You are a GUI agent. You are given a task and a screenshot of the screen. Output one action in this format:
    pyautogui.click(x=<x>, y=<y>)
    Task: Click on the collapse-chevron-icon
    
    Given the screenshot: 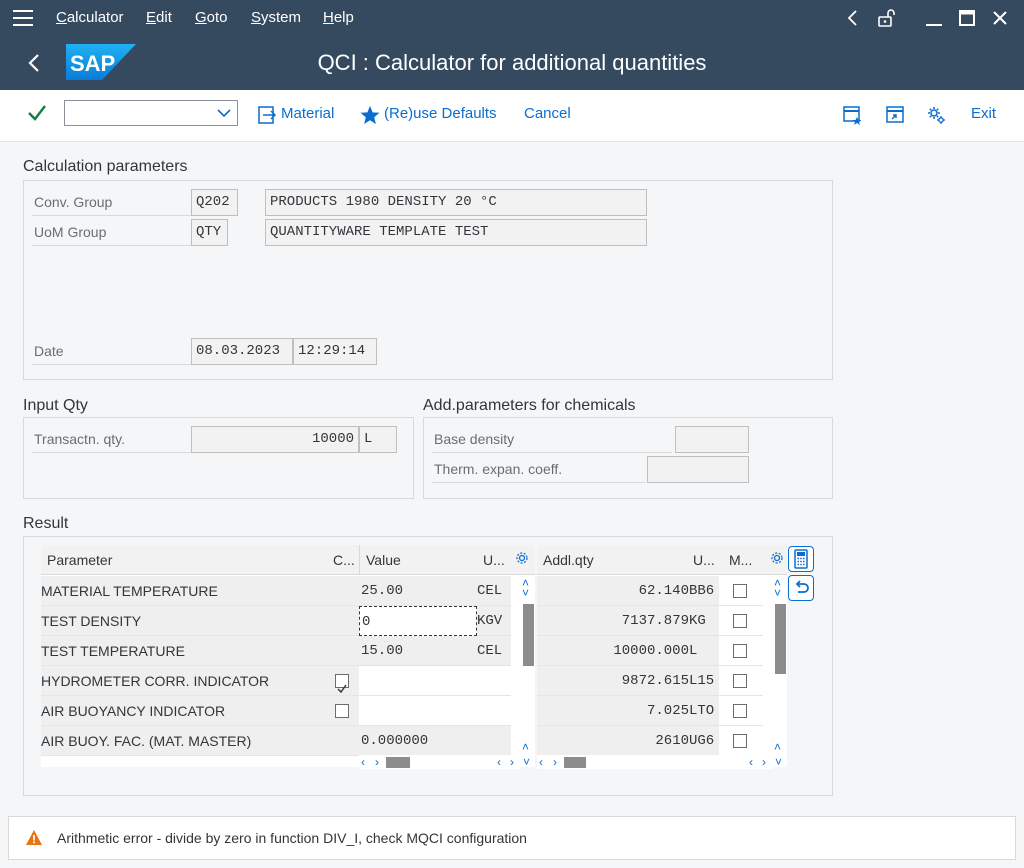 What is the action you would take?
    pyautogui.click(x=853, y=18)
    